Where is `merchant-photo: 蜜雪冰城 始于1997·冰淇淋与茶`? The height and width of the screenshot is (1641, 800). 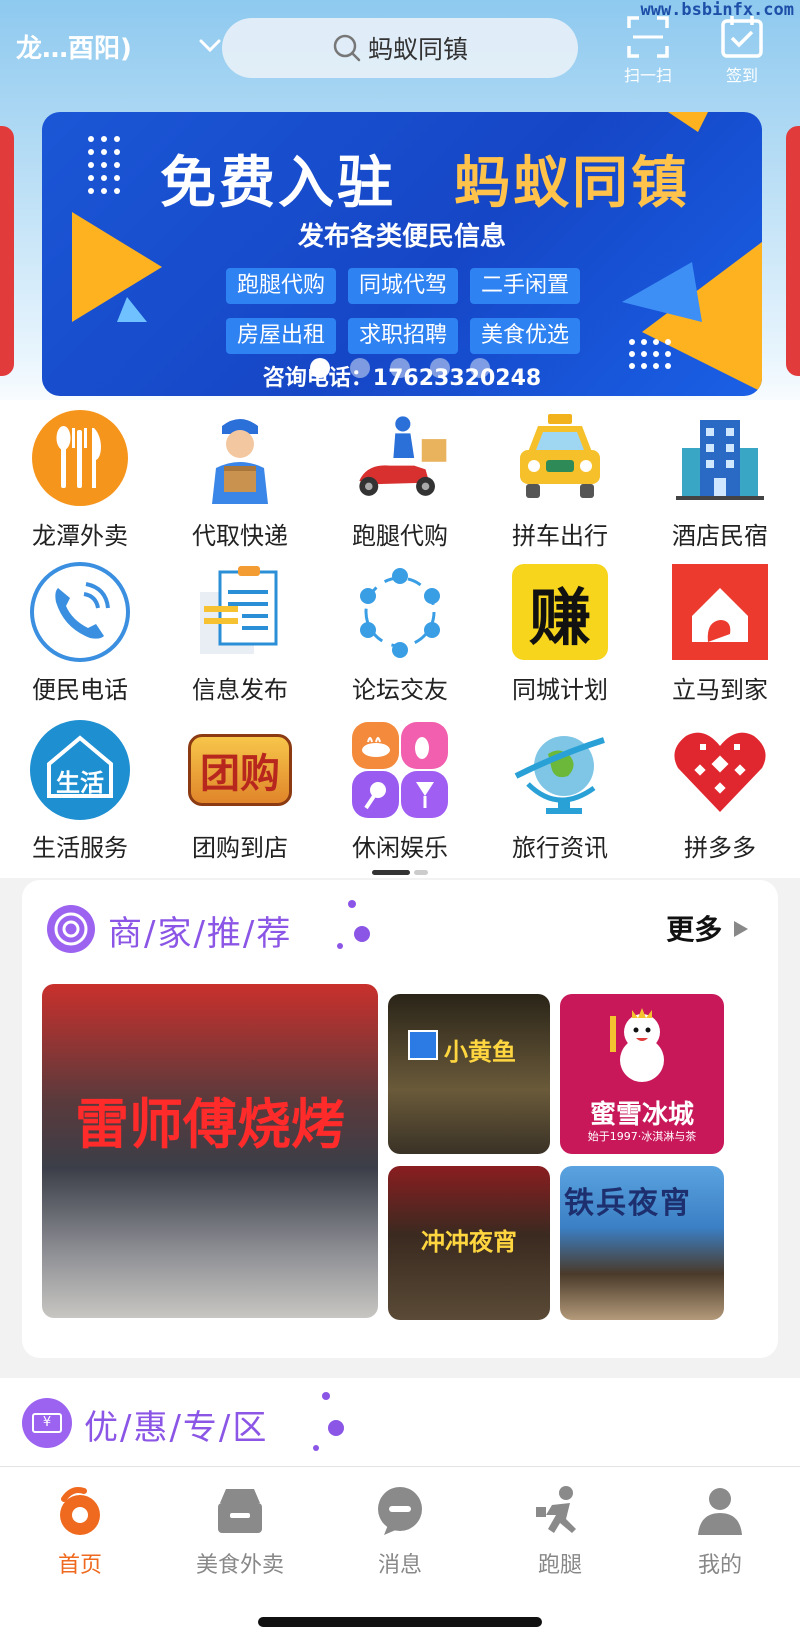
merchant-photo: 蜜雪冰城 始于1997·冰淇淋与茶 is located at coordinates (642, 1074).